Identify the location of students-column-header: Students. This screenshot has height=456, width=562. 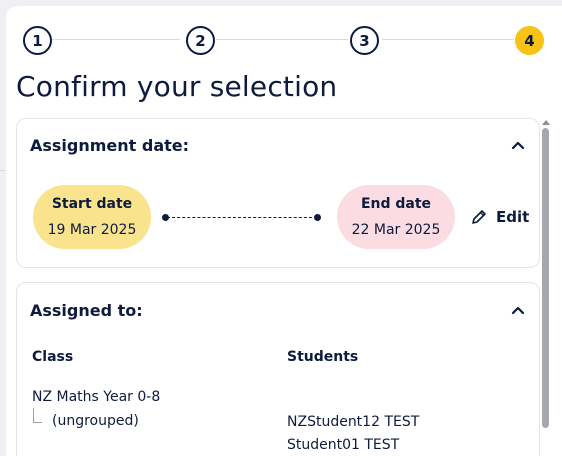
(323, 357).